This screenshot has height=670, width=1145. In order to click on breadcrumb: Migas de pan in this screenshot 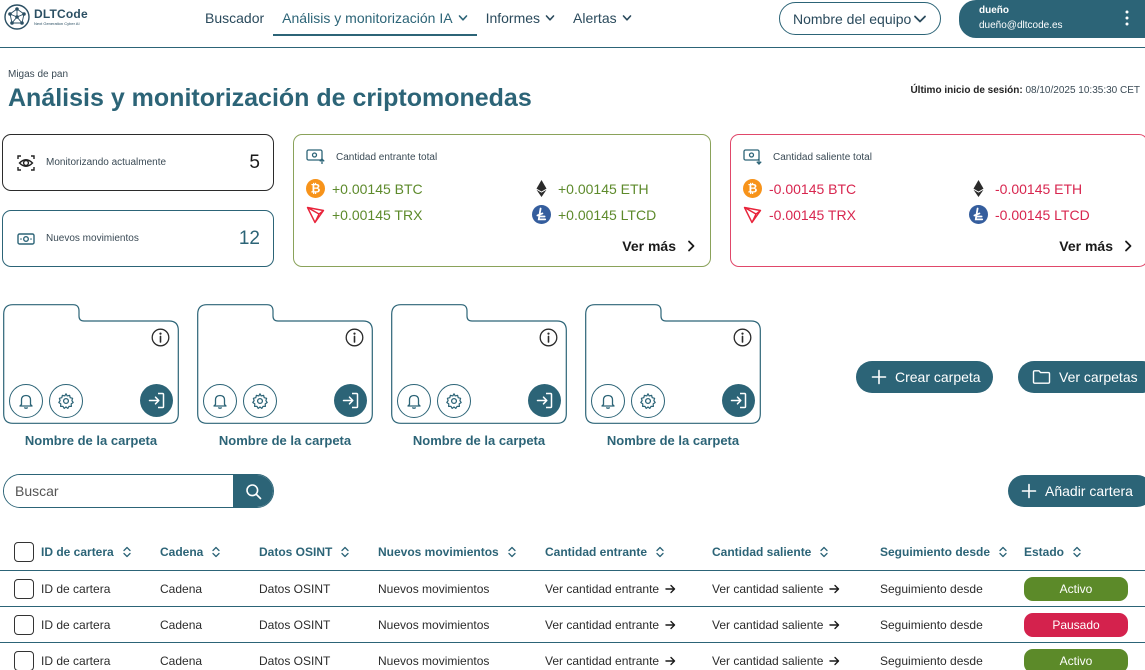, I will do `click(38, 74)`.